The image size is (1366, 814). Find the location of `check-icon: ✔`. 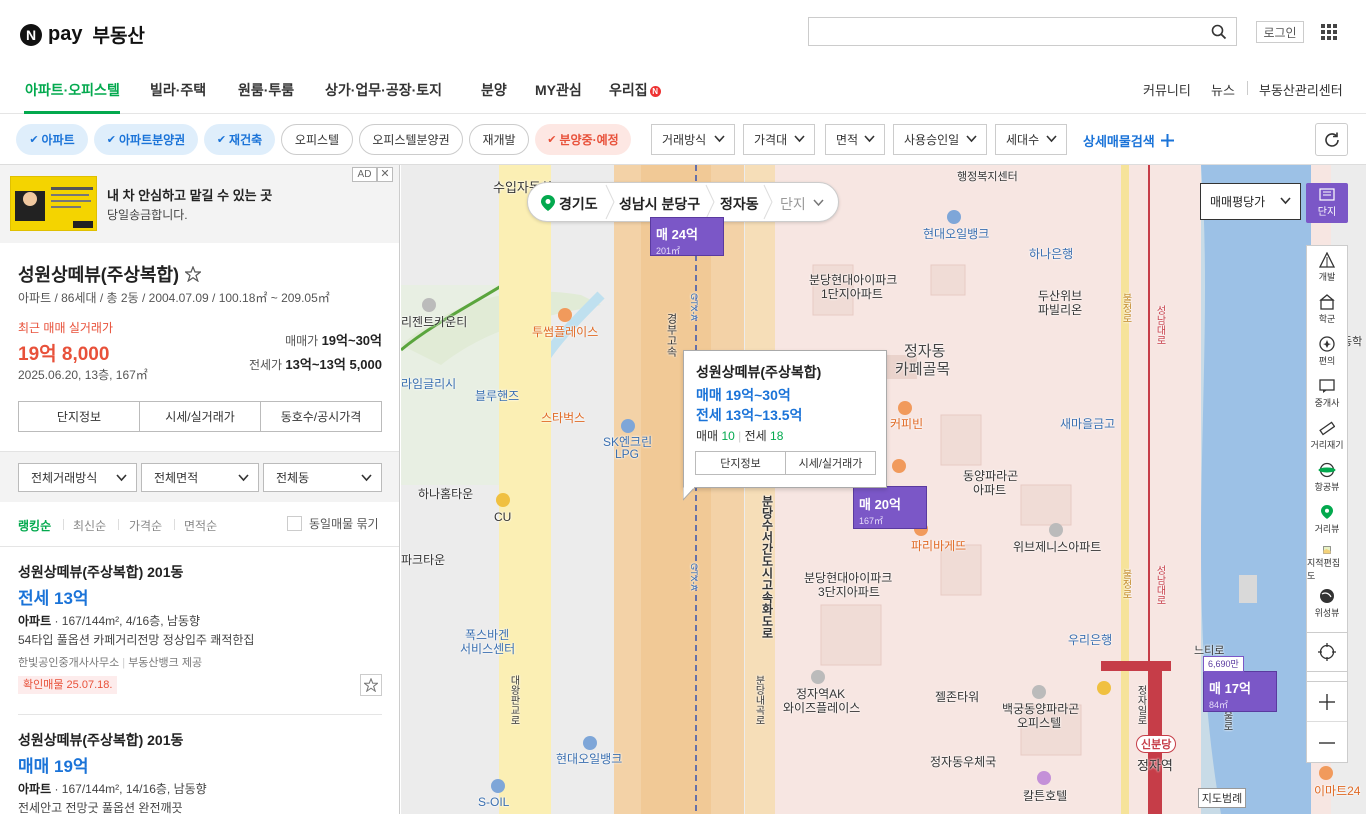

check-icon: ✔ is located at coordinates (221, 140).